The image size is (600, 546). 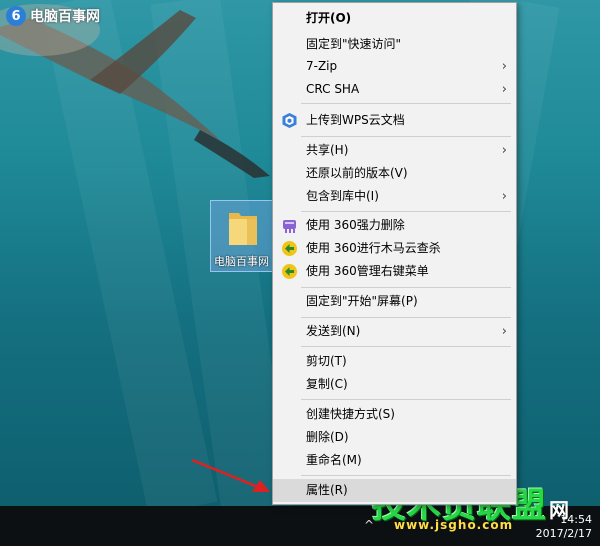 I want to click on desktop-folder-label: 电脑百事网, so click(x=241, y=261).